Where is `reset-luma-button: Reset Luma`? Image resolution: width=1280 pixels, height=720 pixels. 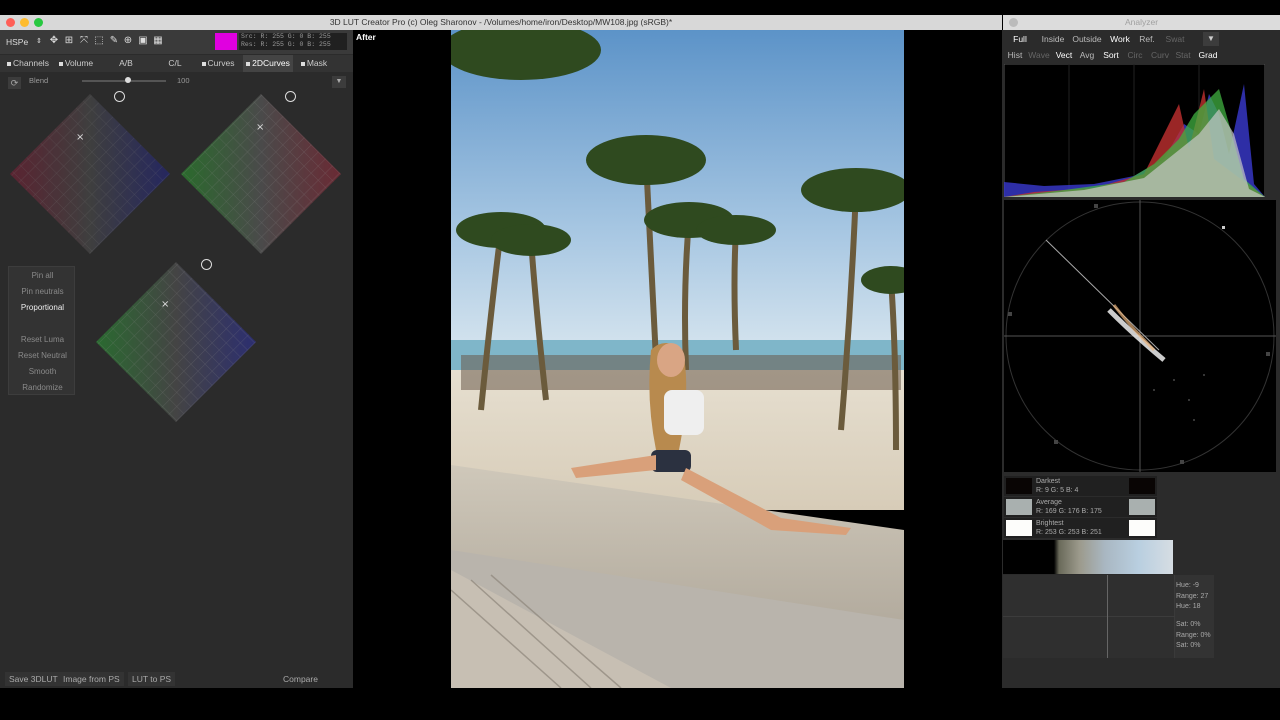
reset-luma-button: Reset Luma is located at coordinates (42, 340).